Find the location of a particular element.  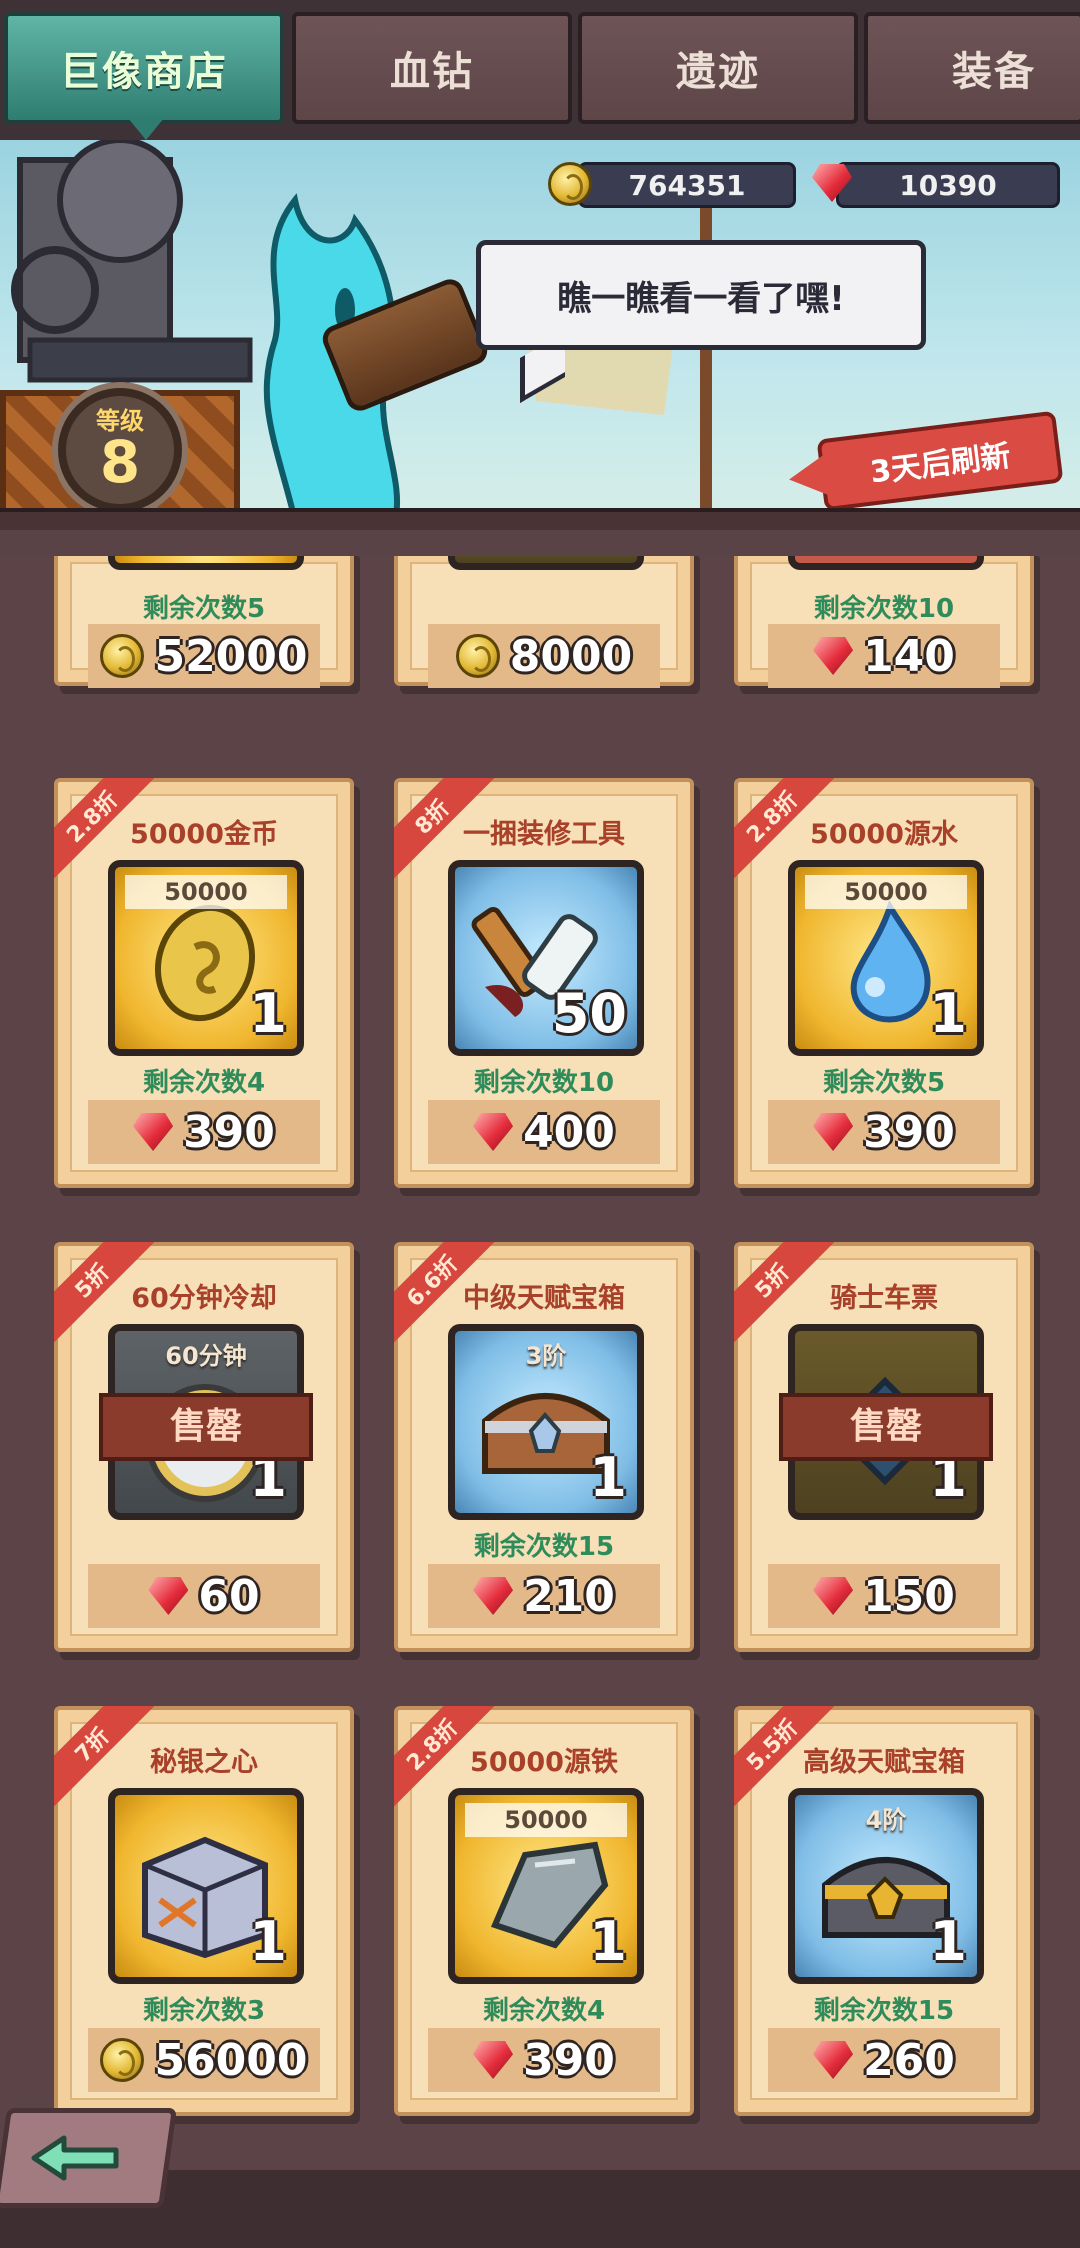

gold-value: 764351 is located at coordinates (687, 185).